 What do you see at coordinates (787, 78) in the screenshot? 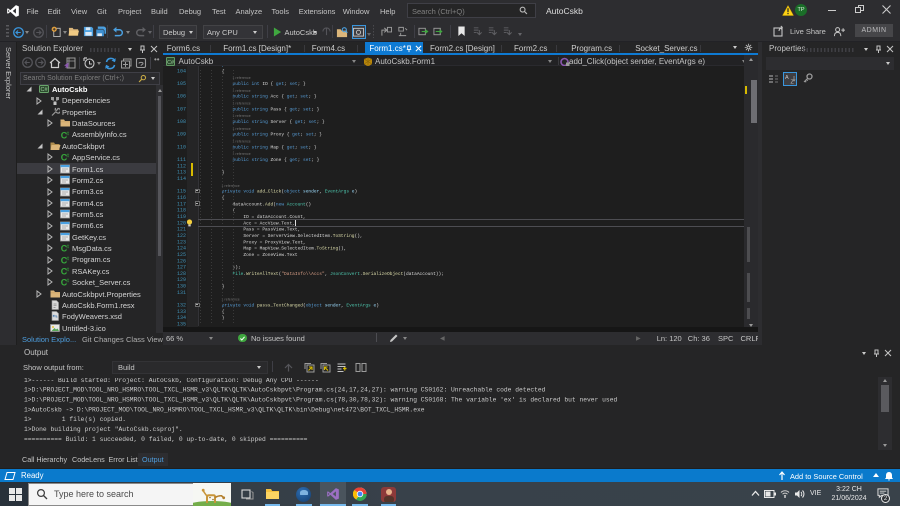
I see `svg-text: A` at bounding box center [787, 78].